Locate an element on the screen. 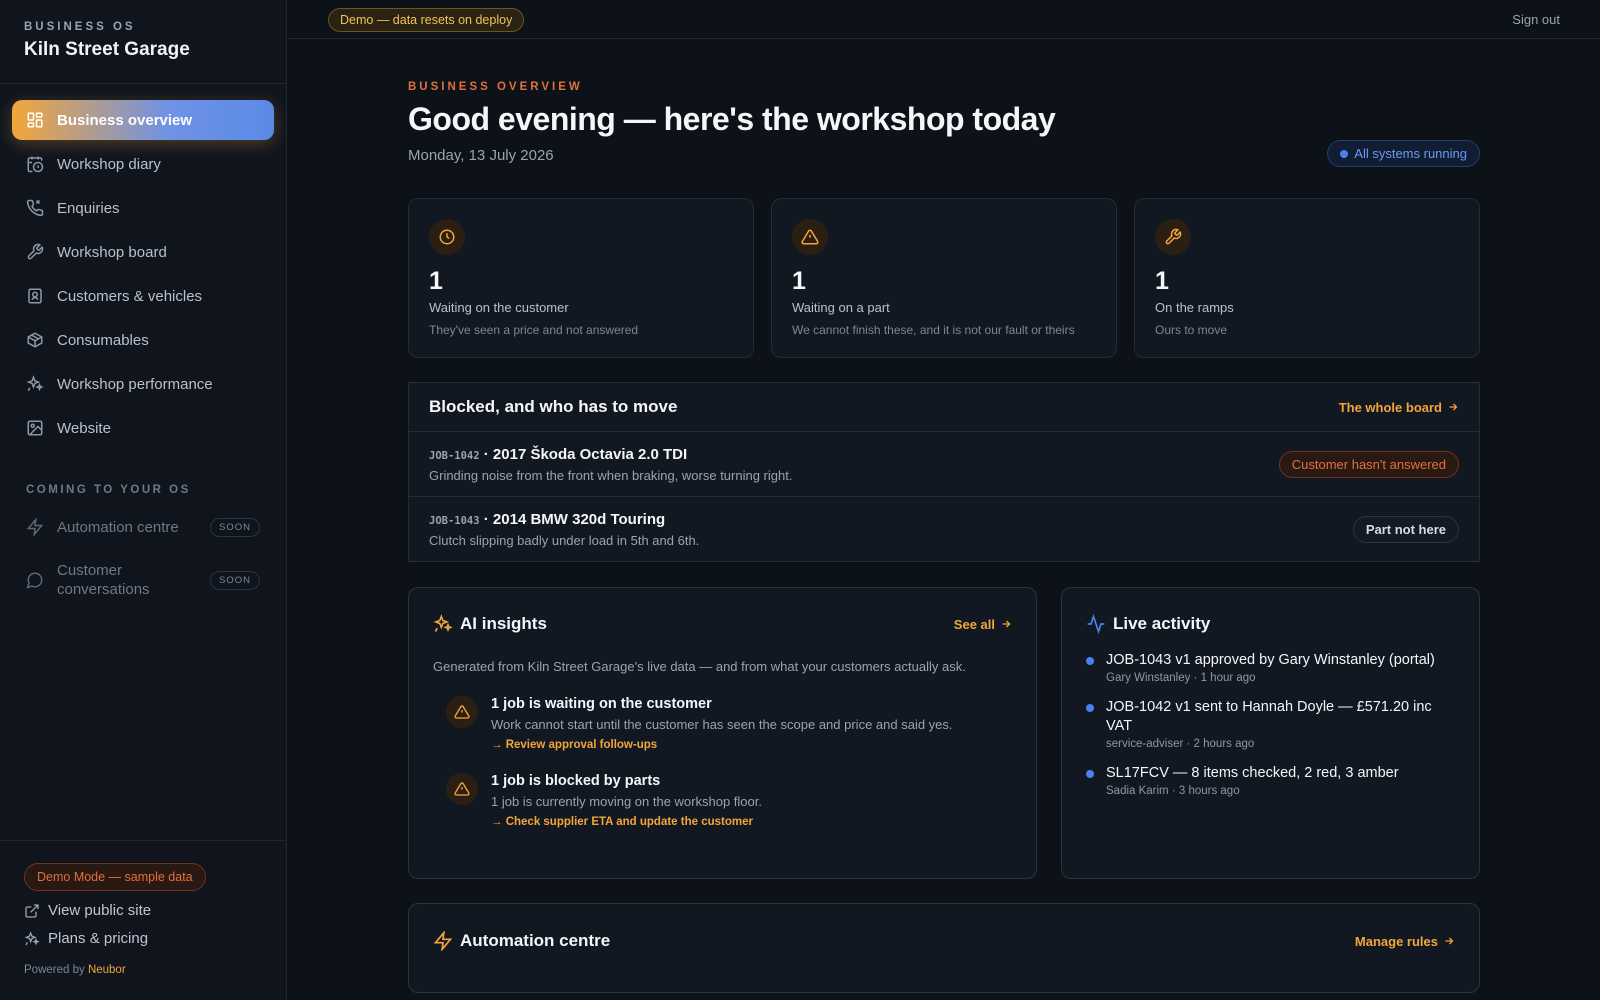 Image resolution: width=1600 pixels, height=1000 pixels. powered-by-brand-link: Neubor is located at coordinates (107, 970).